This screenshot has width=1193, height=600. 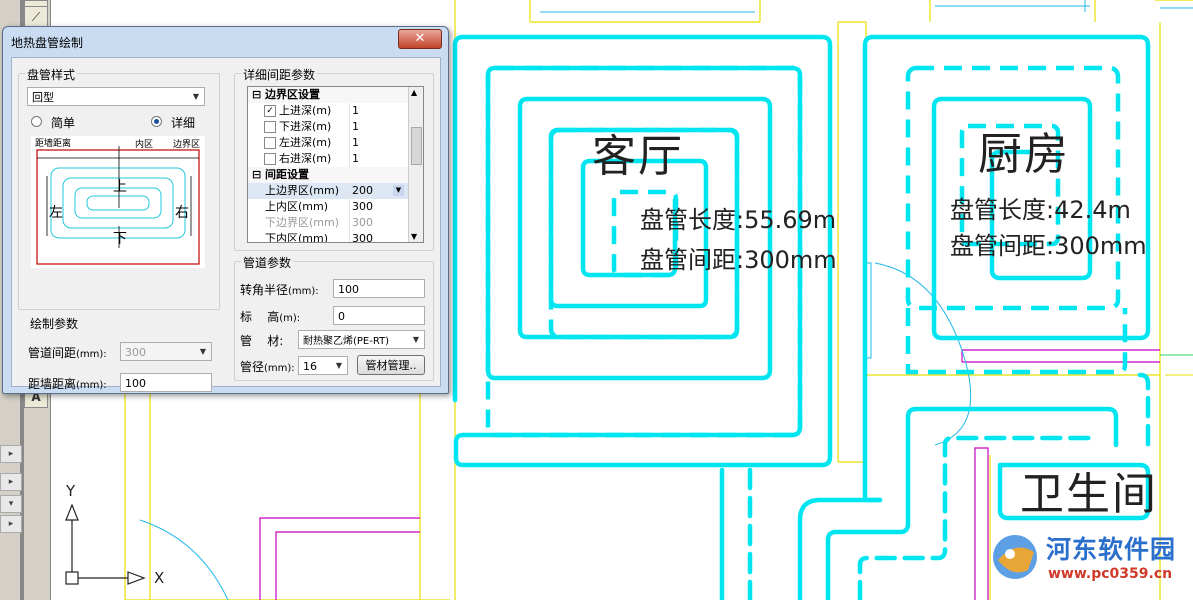 I want to click on watermark: 河东软件园 www.pc0359.cn, so click(x=1090, y=564).